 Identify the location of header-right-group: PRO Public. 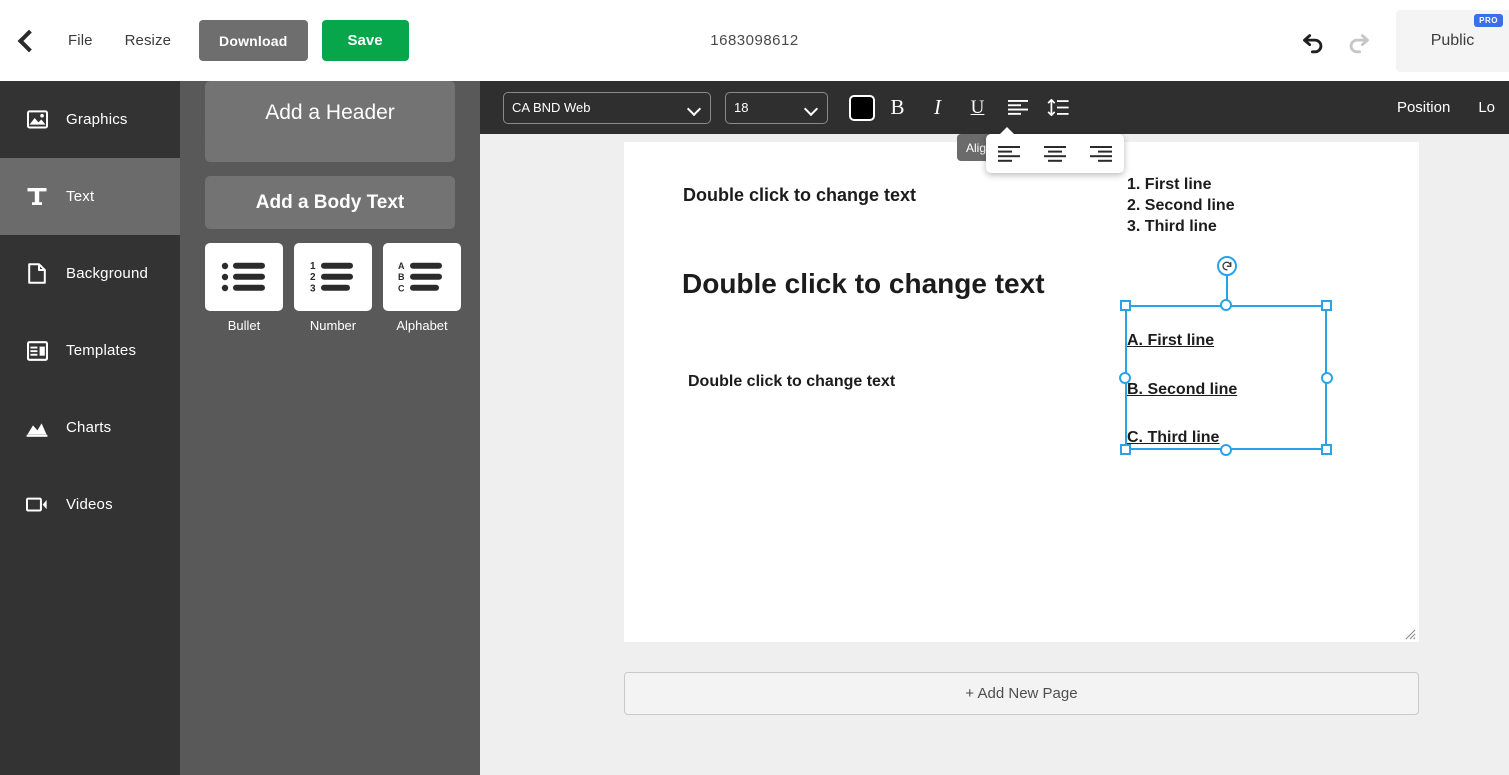
(1400, 40).